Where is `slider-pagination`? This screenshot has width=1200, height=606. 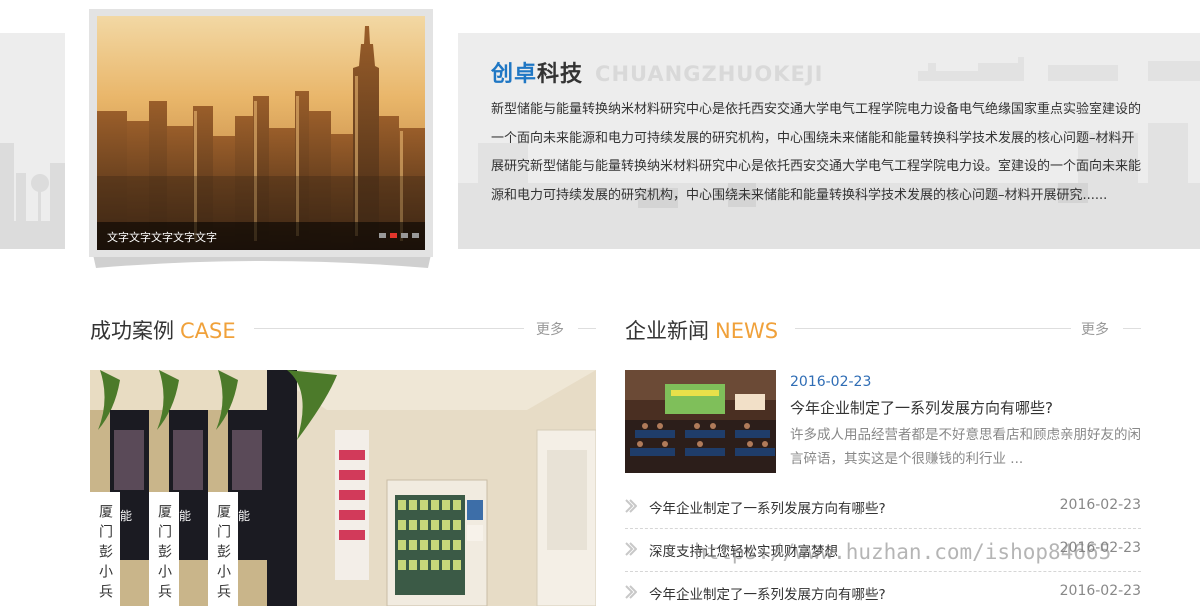 slider-pagination is located at coordinates (399, 235).